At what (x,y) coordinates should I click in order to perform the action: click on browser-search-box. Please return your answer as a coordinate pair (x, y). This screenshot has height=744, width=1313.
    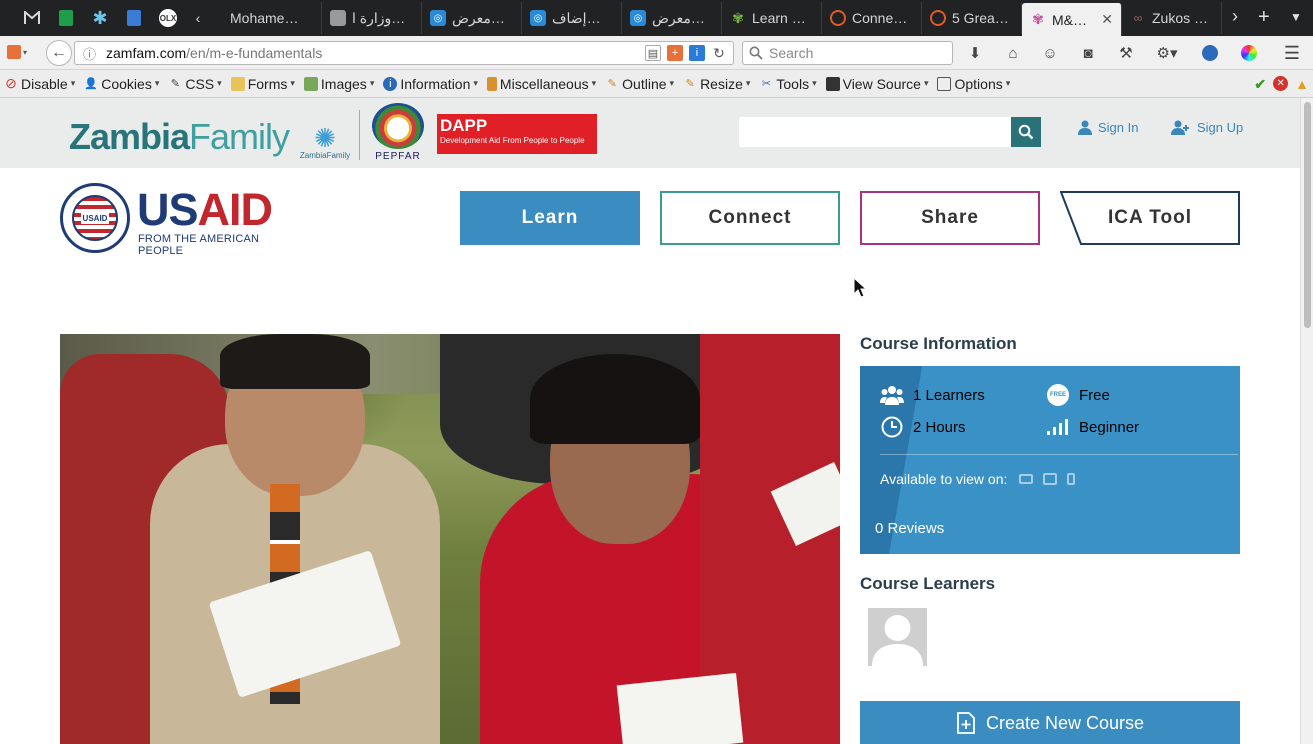
    Looking at the image, I should click on (847, 53).